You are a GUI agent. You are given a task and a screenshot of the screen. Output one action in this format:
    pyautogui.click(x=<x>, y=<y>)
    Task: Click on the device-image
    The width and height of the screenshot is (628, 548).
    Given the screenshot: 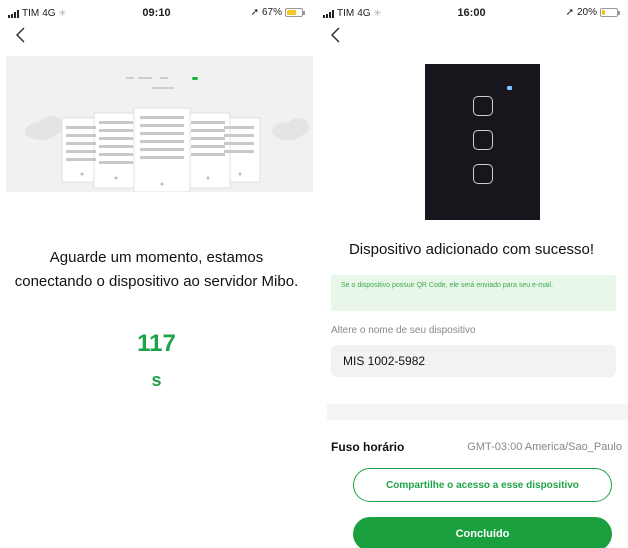 What is the action you would take?
    pyautogui.click(x=482, y=142)
    